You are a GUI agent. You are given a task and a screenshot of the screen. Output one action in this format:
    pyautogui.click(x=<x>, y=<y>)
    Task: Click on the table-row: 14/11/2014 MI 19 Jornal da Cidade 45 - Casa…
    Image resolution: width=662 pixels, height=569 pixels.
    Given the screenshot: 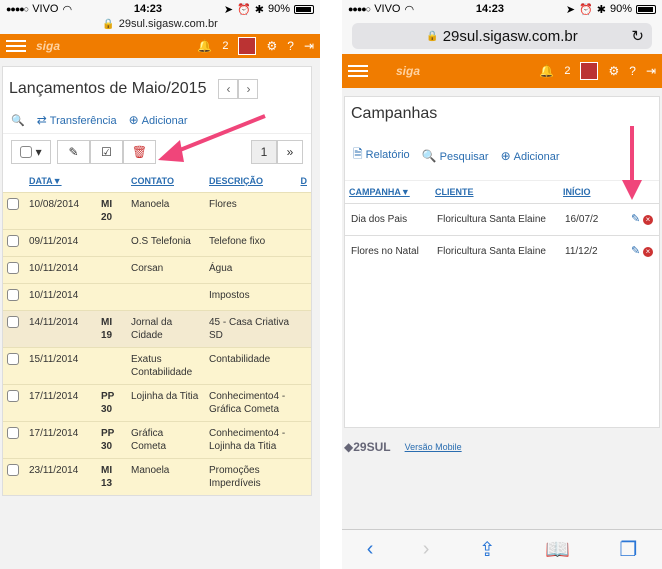 What is the action you would take?
    pyautogui.click(x=157, y=329)
    